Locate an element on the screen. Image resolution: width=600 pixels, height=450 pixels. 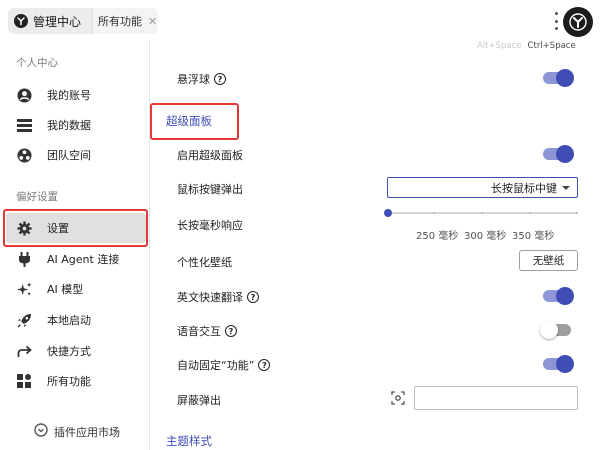
floating-ball-label: 悬浮球 is located at coordinates (193, 79).